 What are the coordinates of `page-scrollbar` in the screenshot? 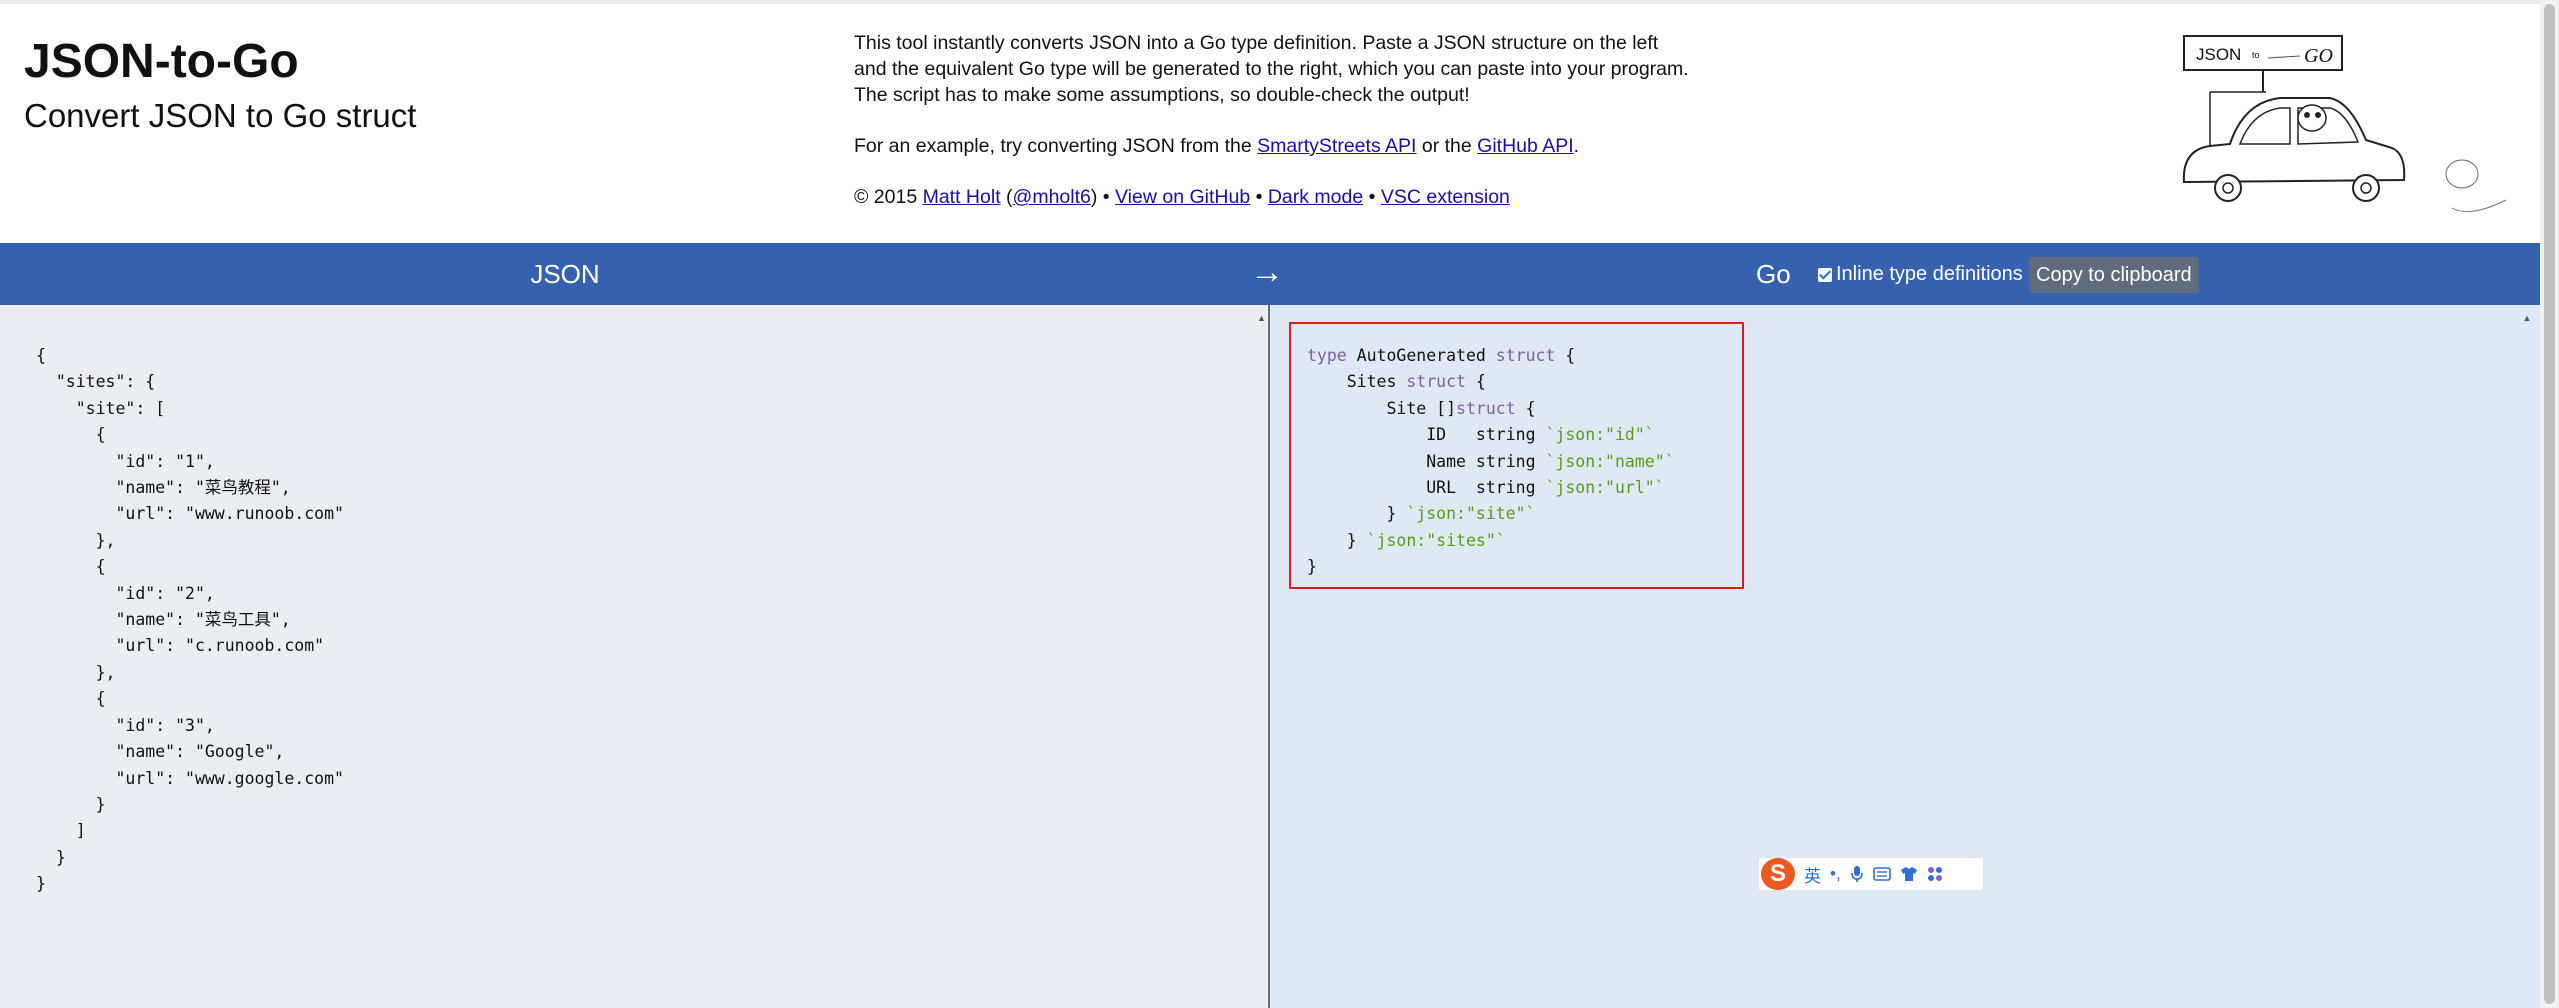 It's located at (2549, 504).